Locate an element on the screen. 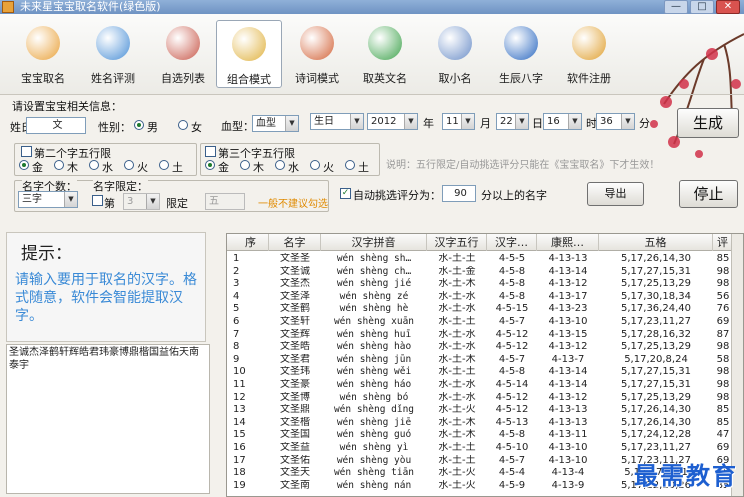 The image size is (744, 497). day-select: 22 ▼ is located at coordinates (512, 121).